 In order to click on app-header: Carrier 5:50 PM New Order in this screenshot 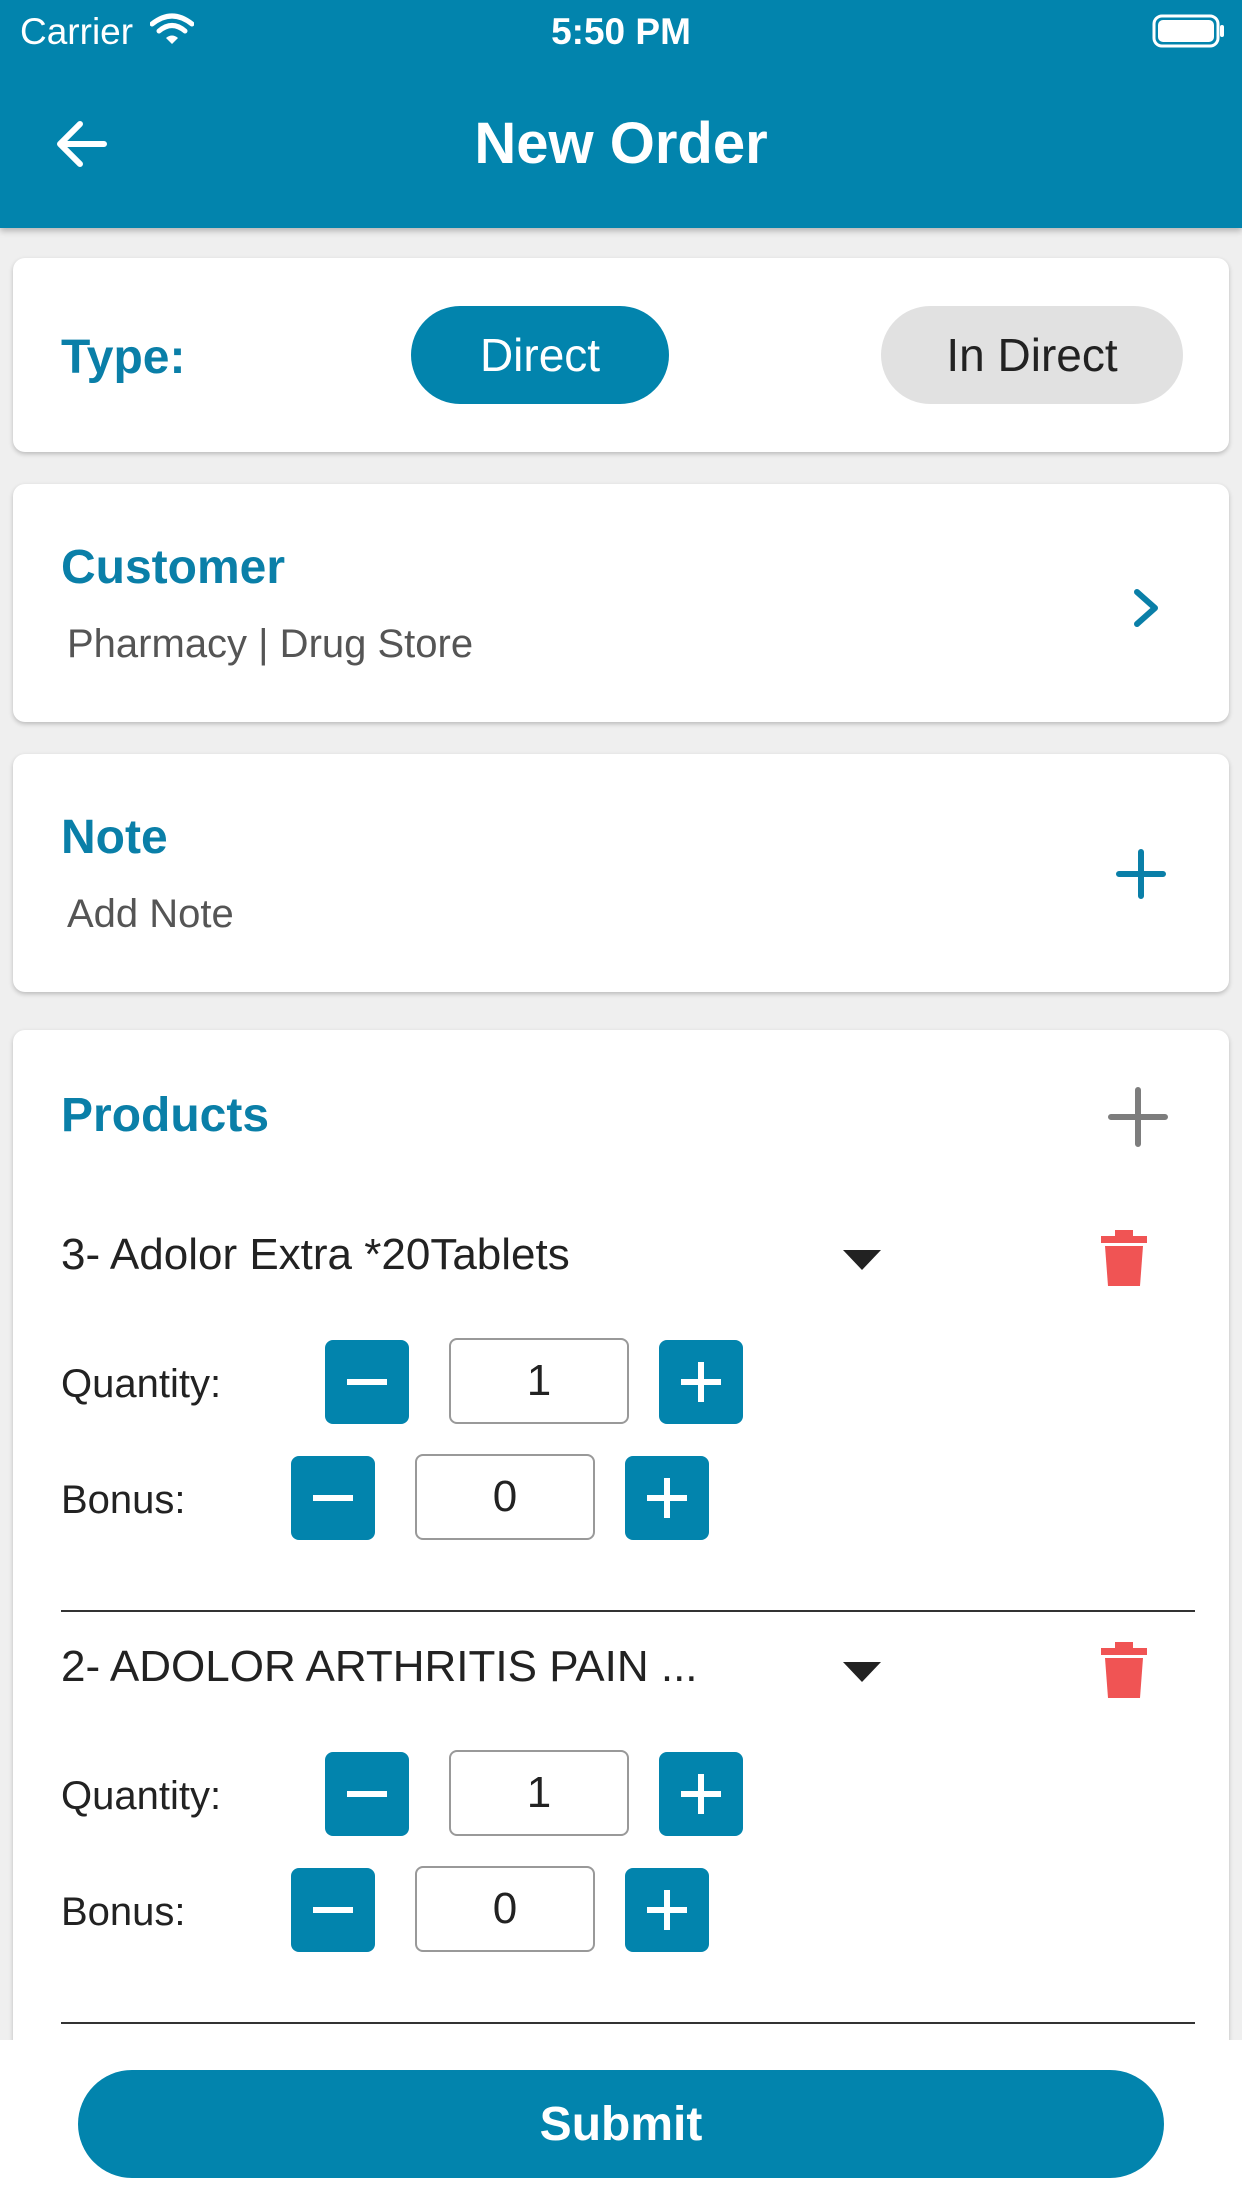, I will do `click(621, 114)`.